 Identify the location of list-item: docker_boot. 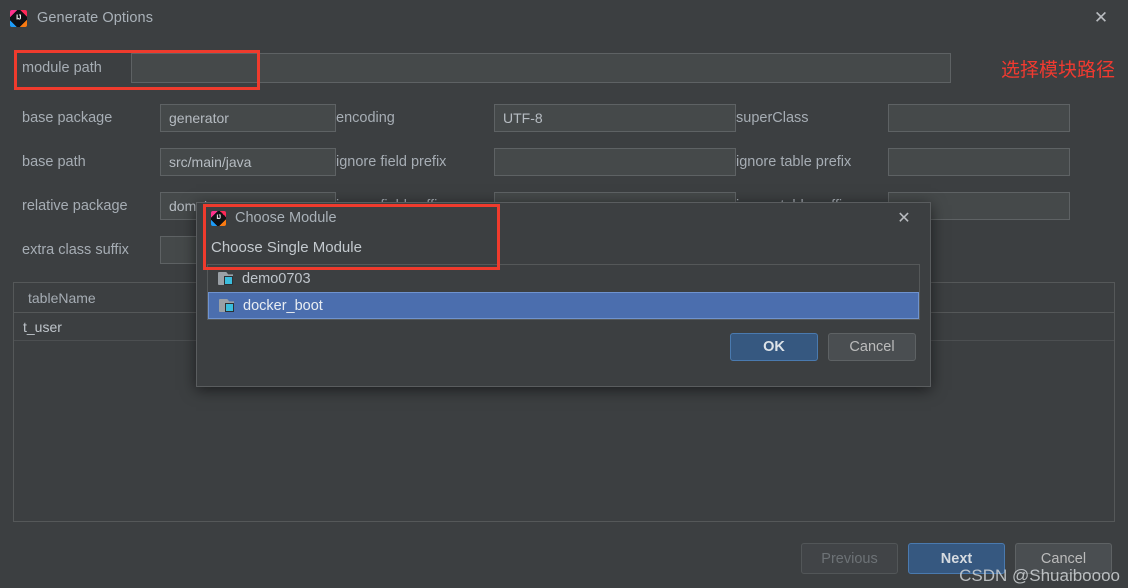
(563, 305).